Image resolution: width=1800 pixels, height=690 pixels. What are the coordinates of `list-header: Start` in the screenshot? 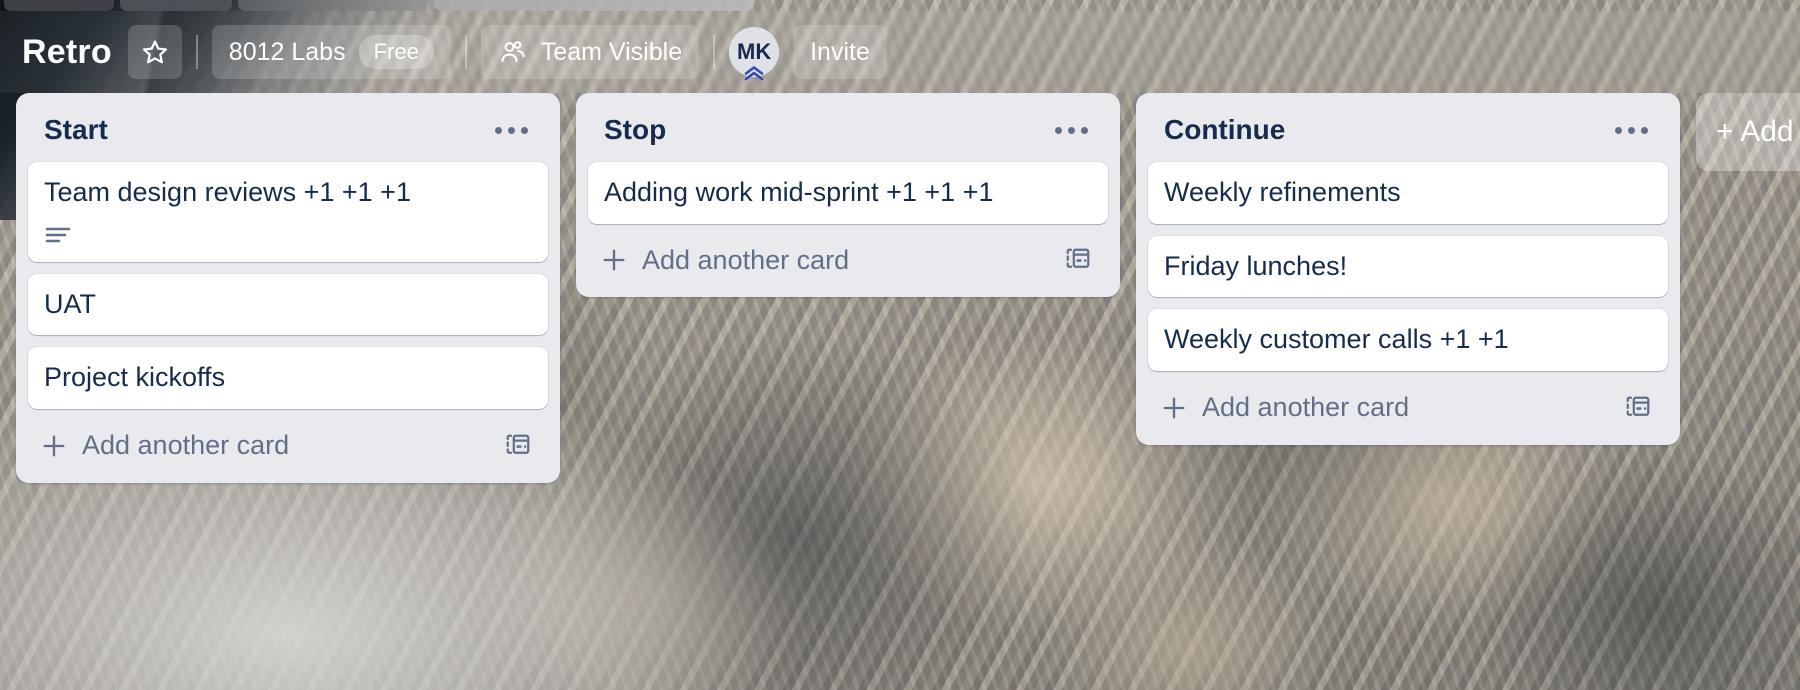 It's located at (288, 132).